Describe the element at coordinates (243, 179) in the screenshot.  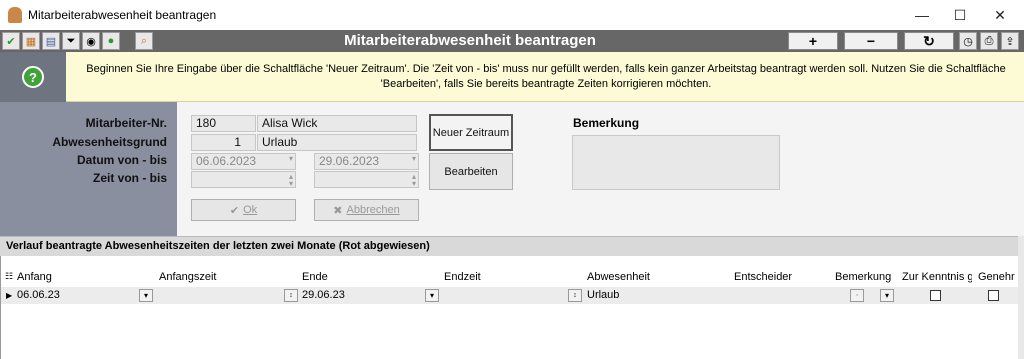
I see `zeit-von-field: ▴ ▾` at that location.